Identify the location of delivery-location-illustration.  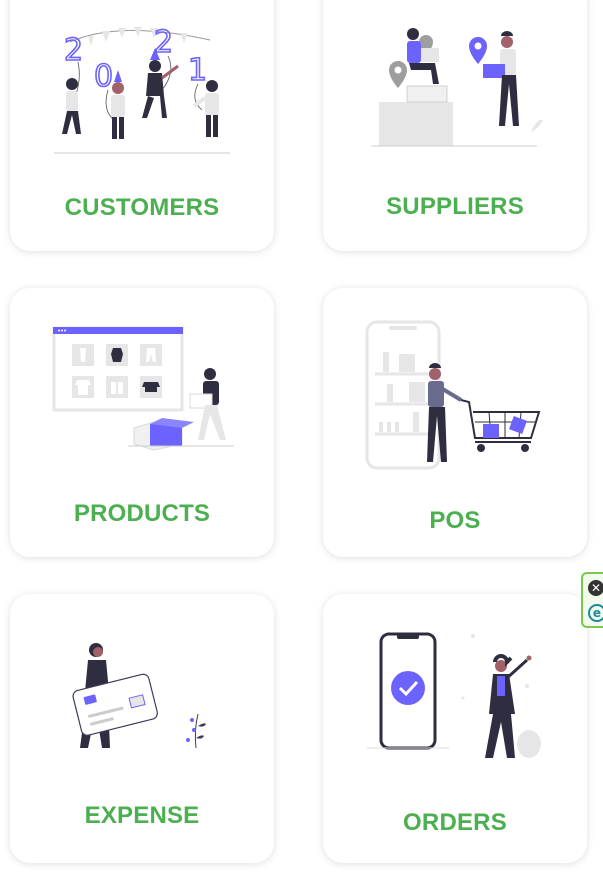
(457, 87).